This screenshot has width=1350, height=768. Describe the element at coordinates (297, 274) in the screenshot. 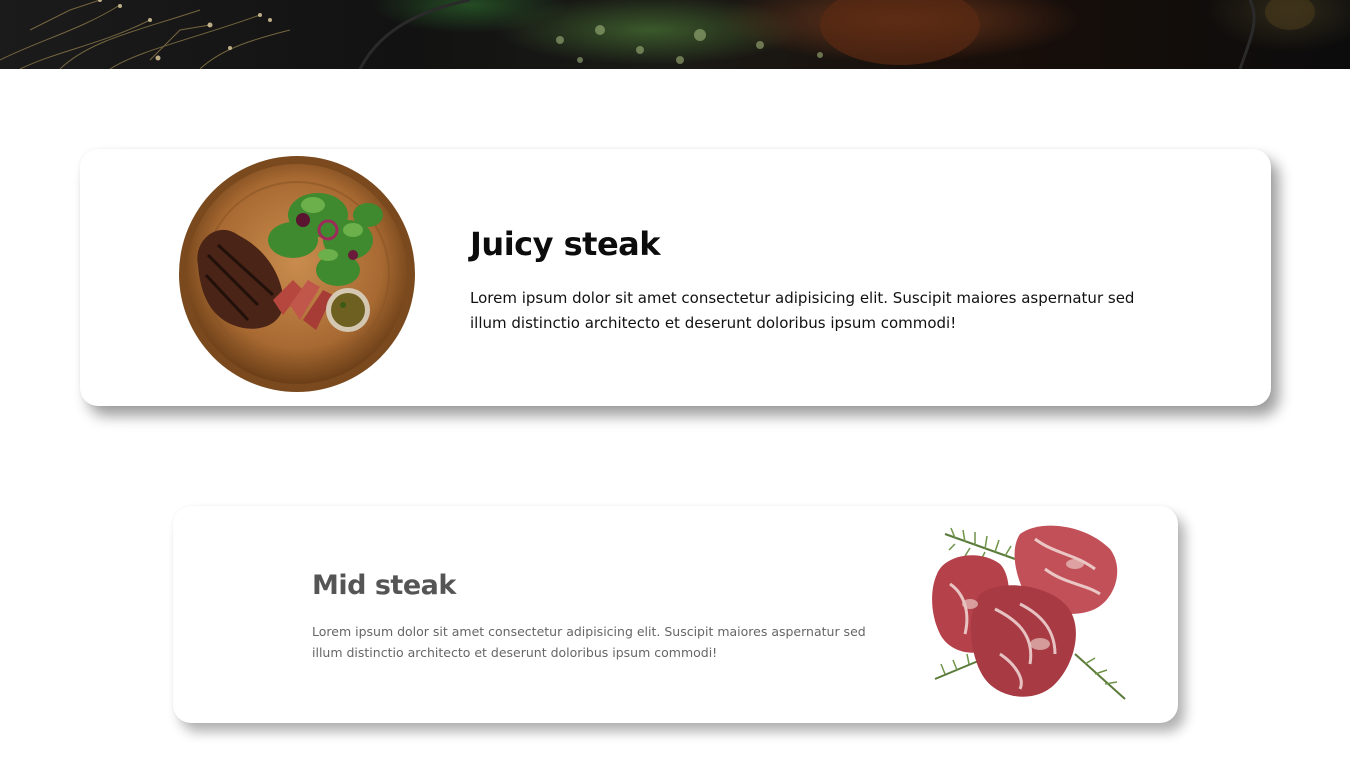

I see `steak-plate-image` at that location.